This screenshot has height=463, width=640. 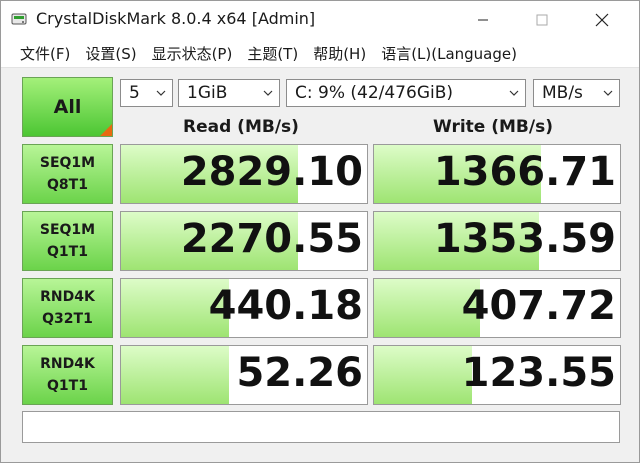 I want to click on read-result: 2270.55, so click(x=244, y=241).